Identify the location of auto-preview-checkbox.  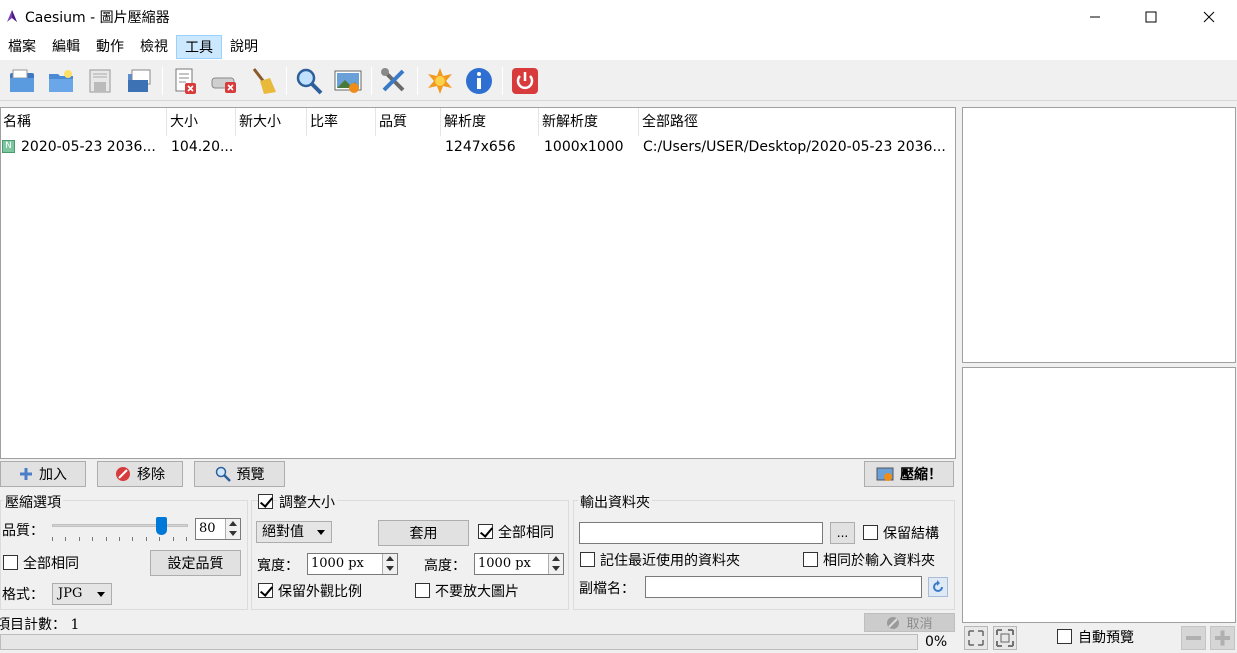
(1064, 636).